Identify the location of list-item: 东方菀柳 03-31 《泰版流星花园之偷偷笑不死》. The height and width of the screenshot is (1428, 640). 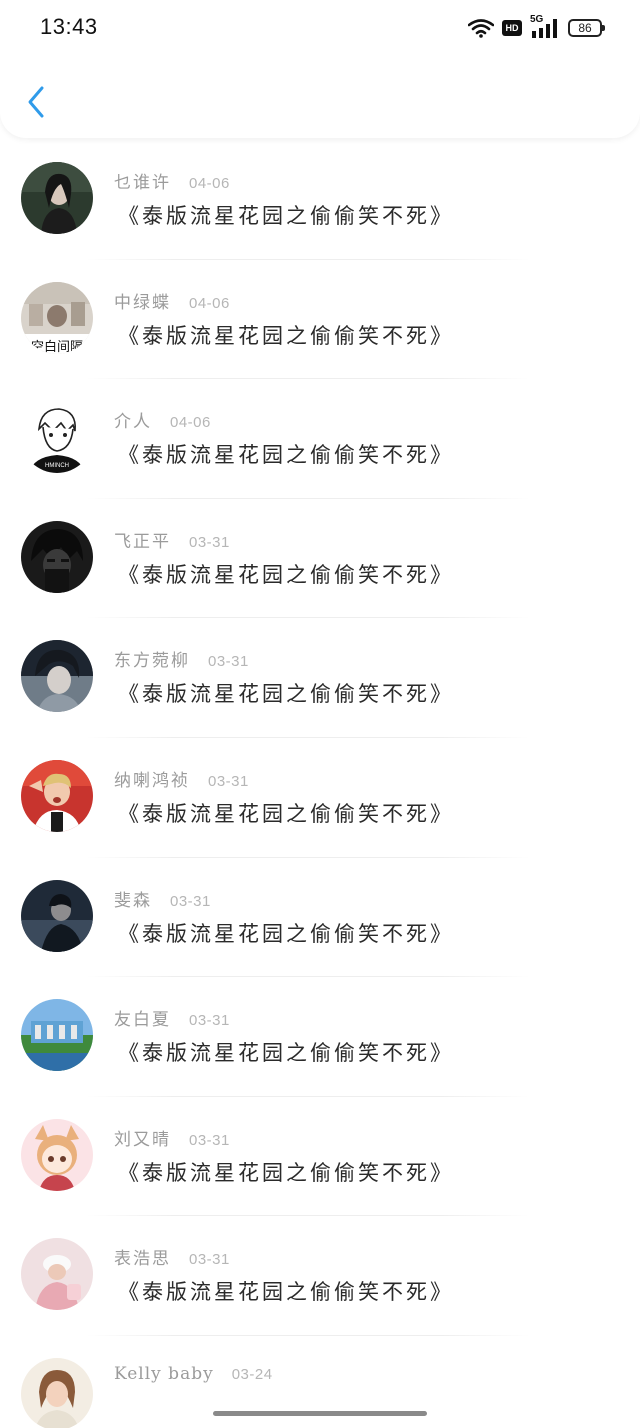
(320, 678).